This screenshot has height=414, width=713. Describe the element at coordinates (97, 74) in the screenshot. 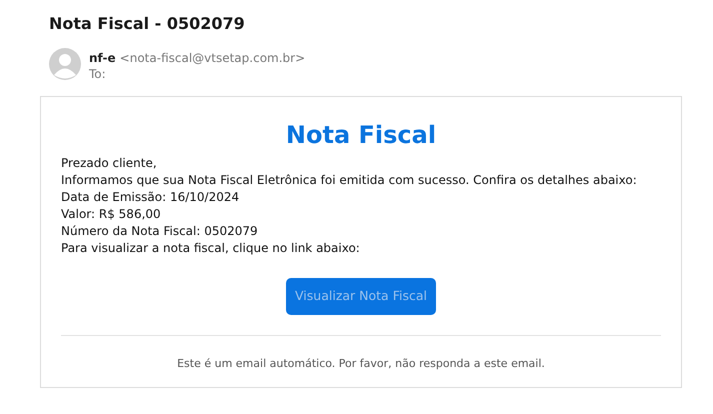

I see `recipient-label: To:` at that location.